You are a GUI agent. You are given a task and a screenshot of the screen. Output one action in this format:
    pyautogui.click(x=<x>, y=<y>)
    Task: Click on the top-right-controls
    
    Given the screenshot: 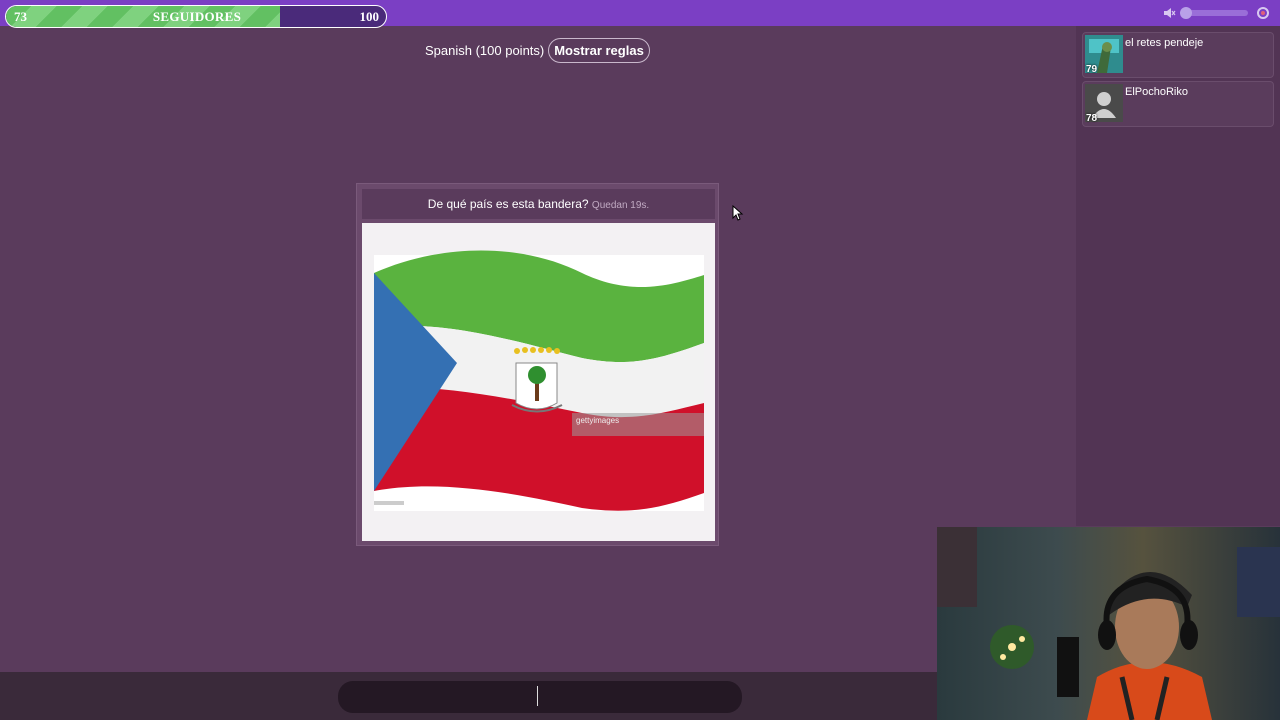 What is the action you would take?
    pyautogui.click(x=1216, y=13)
    